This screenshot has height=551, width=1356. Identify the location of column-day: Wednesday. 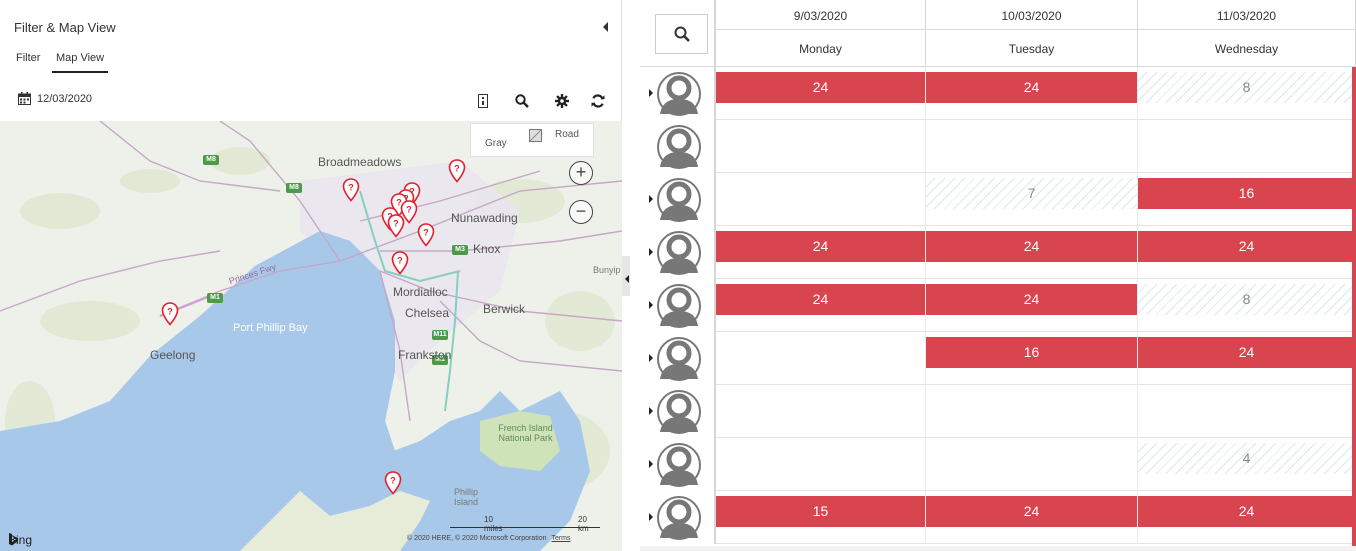
(1246, 49).